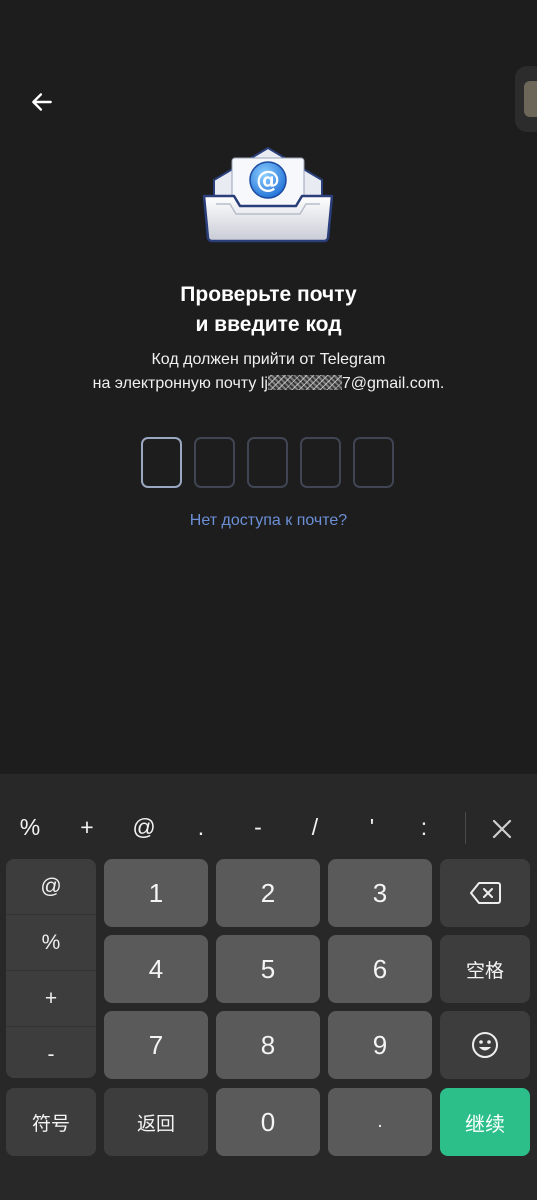  I want to click on symbol-key: ', so click(372, 827).